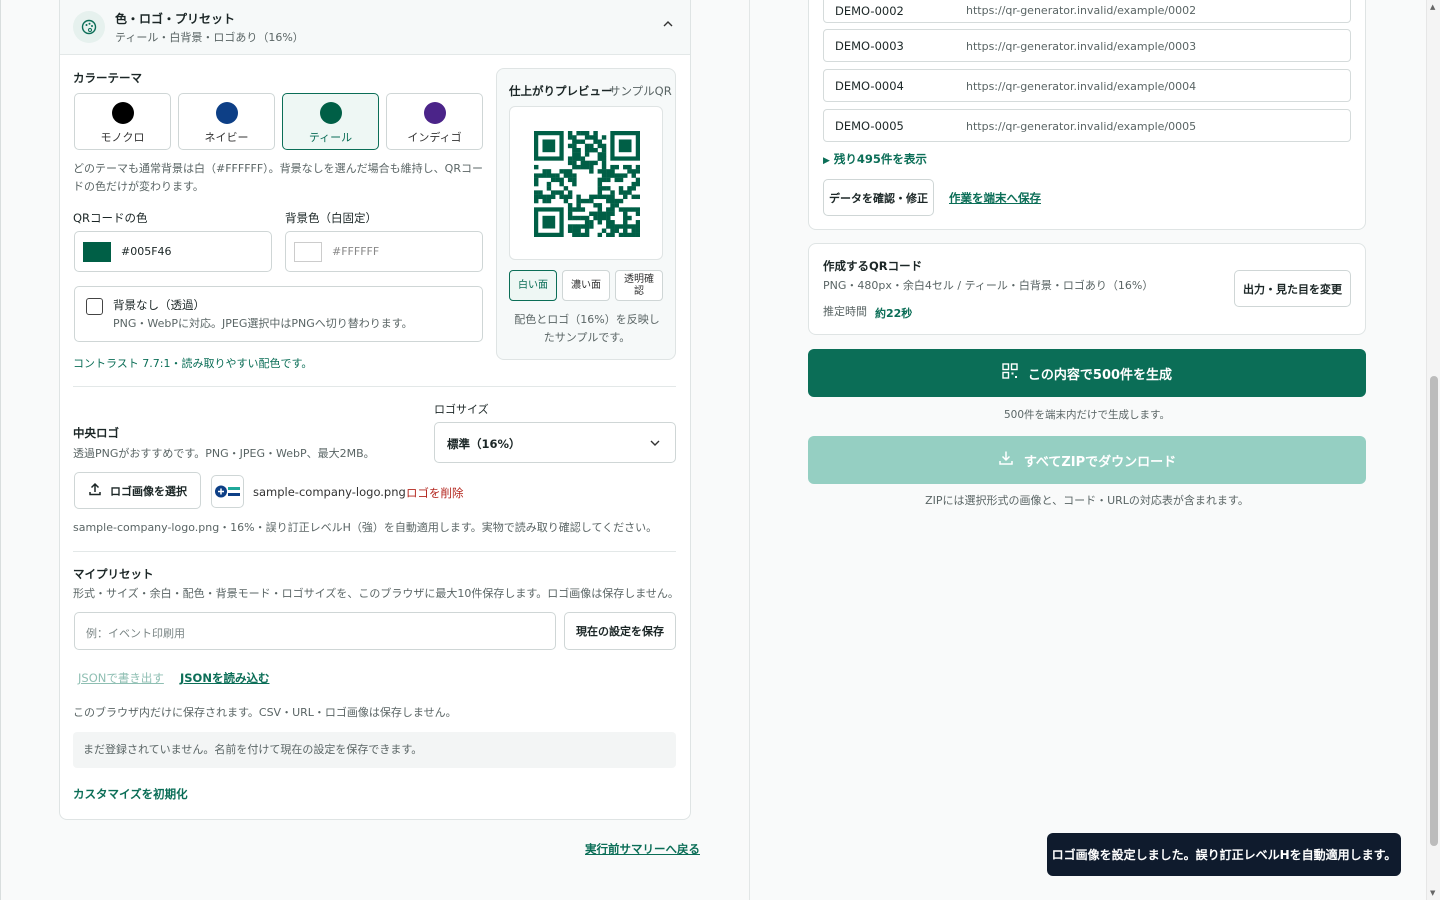  I want to click on transparent-note: PNG・WebPに対応。JPEG選択中はPNGへ切り替わります。, so click(263, 323).